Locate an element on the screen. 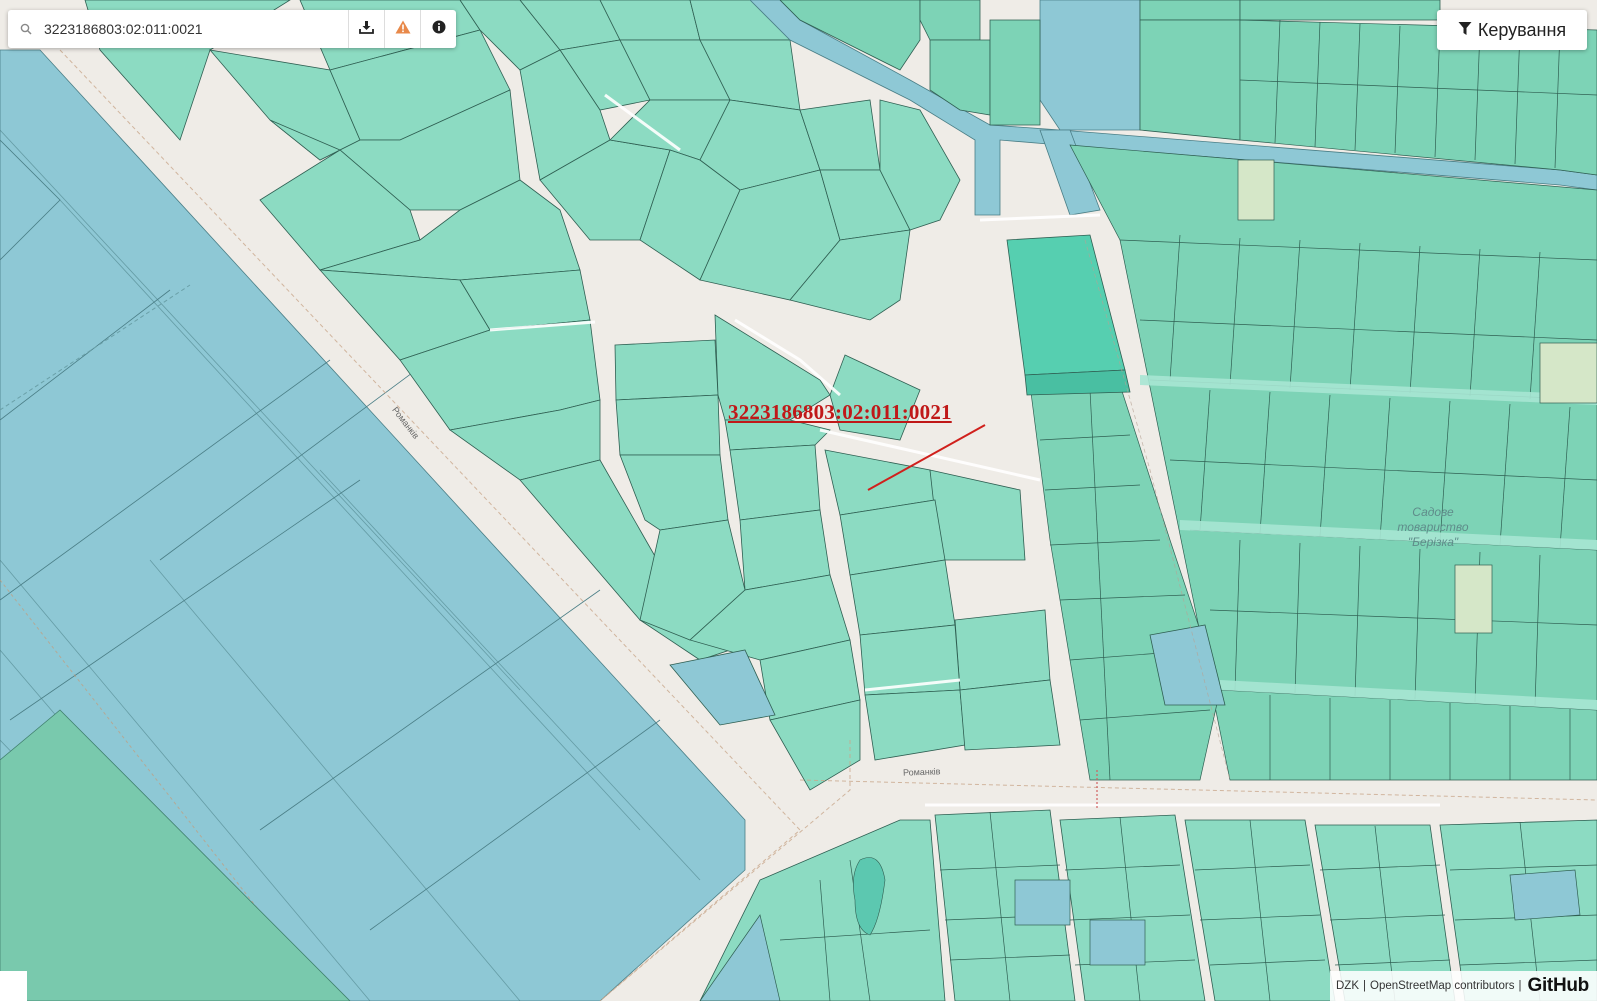  github-logo: GitHub is located at coordinates (1558, 986).